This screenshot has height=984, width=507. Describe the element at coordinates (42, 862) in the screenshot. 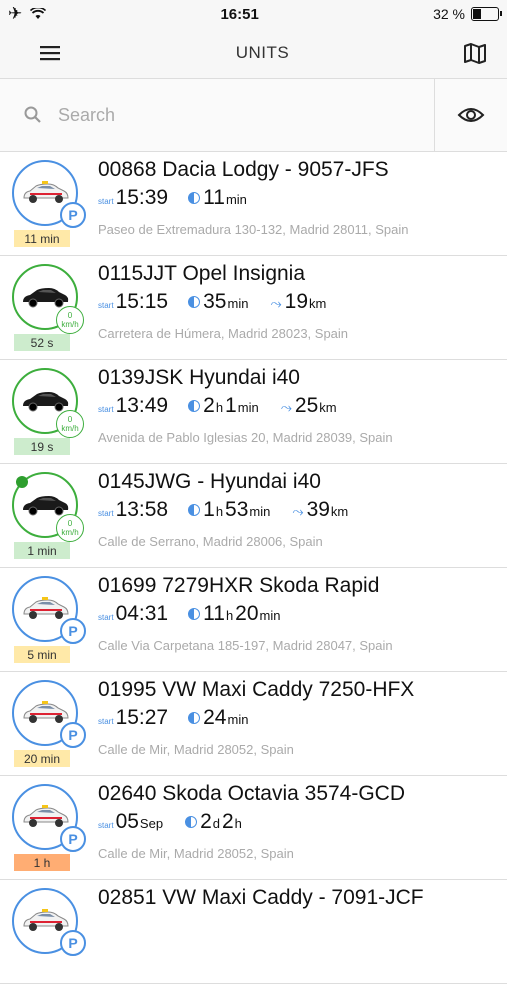

I see `last-update-tag: 1 h` at that location.